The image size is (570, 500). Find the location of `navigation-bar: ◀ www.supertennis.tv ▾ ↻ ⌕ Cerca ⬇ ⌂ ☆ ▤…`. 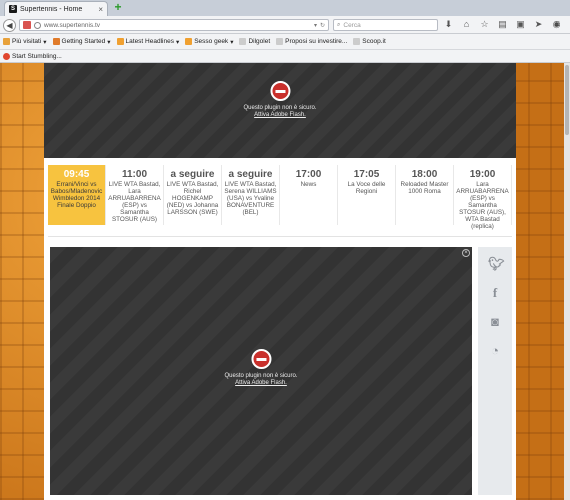

navigation-bar: ◀ www.supertennis.tv ▾ ↻ ⌕ Cerca ⬇ ⌂ ☆ ▤… is located at coordinates (285, 25).